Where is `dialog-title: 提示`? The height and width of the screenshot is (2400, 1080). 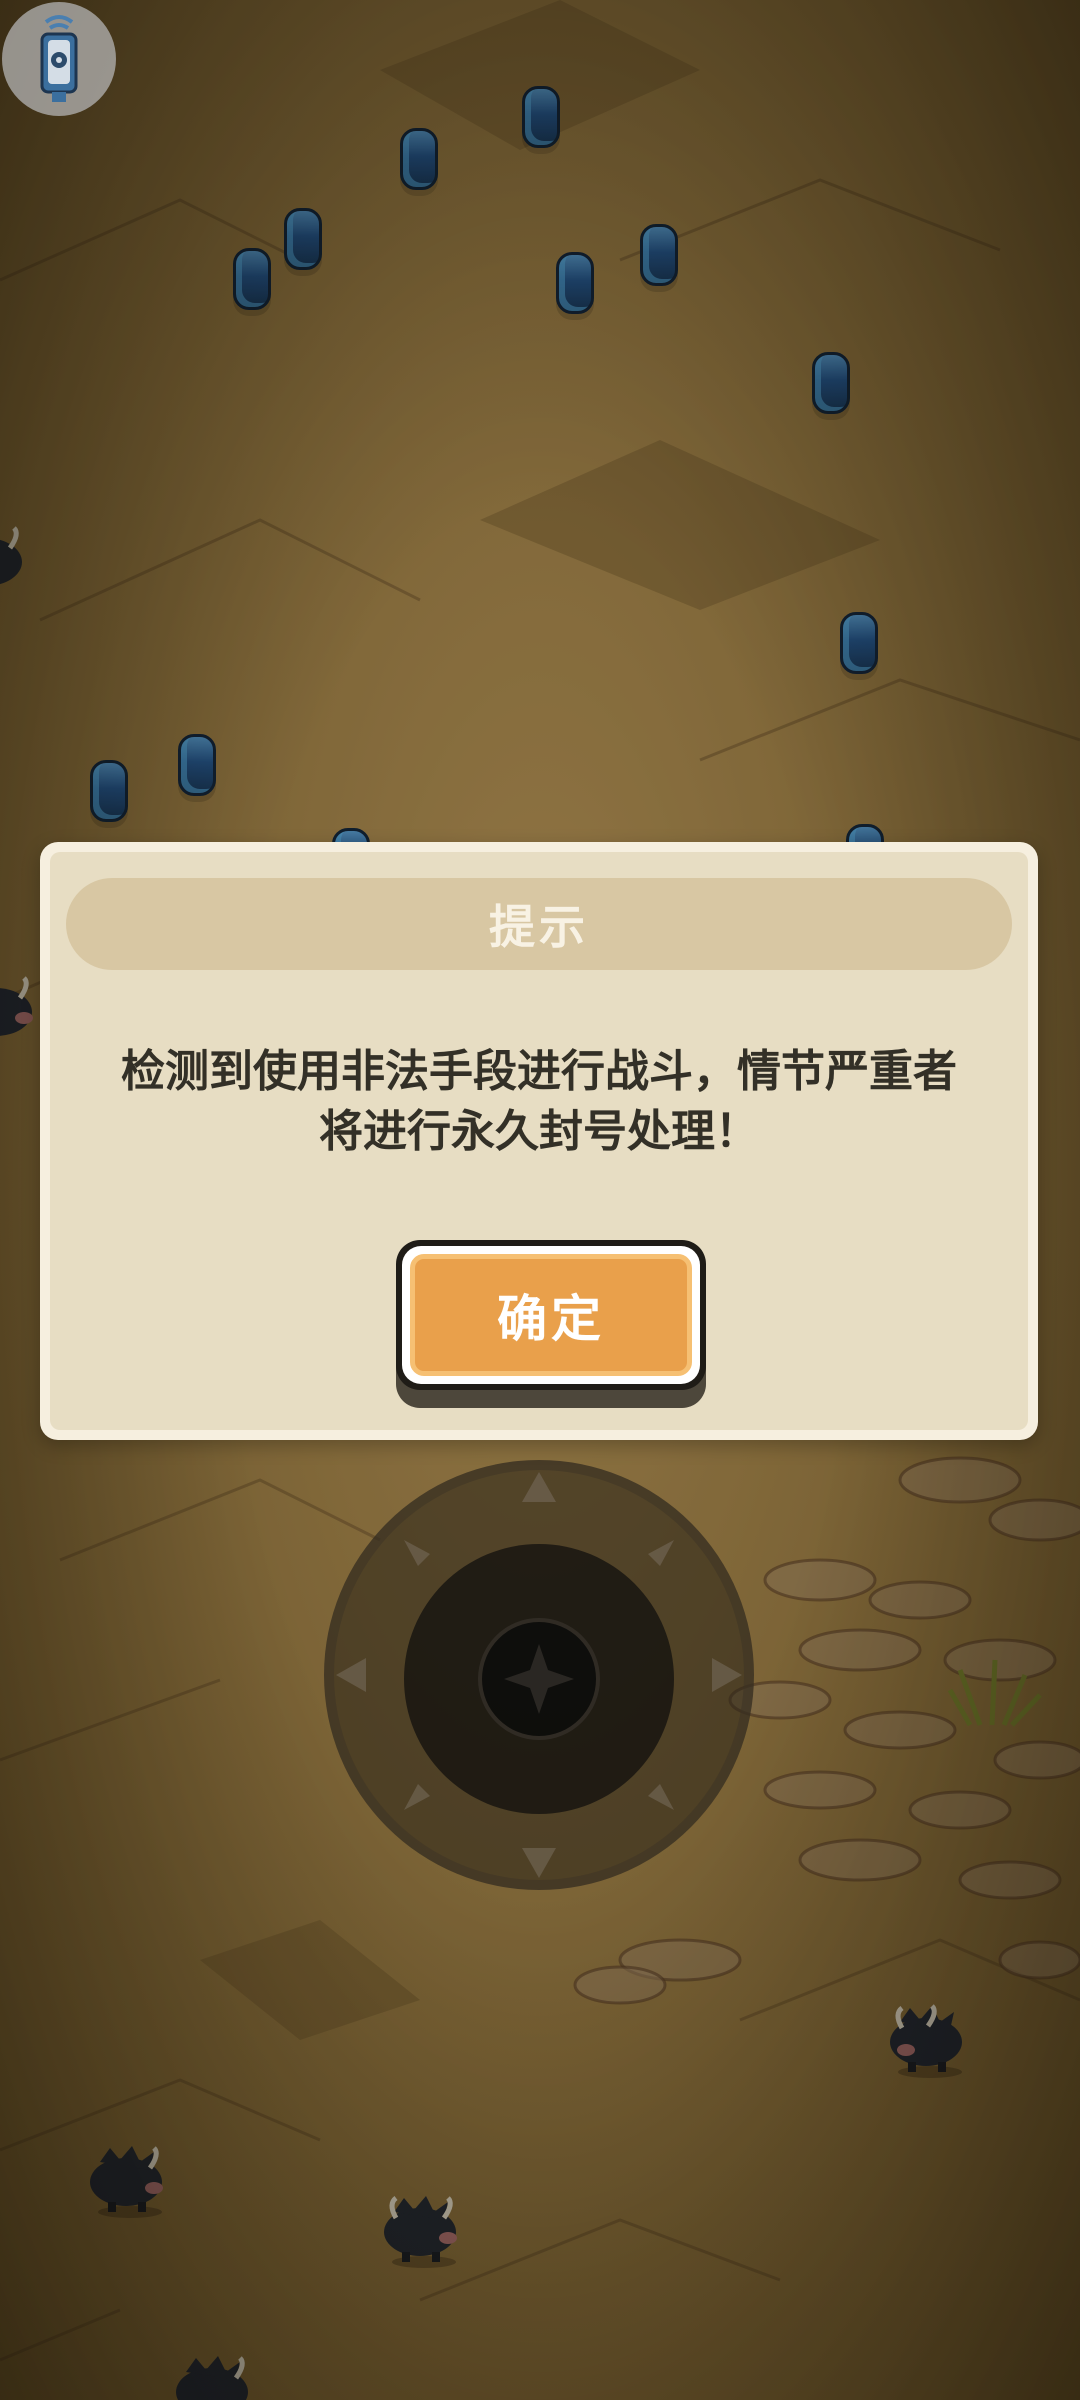
dialog-title: 提示 is located at coordinates (539, 927).